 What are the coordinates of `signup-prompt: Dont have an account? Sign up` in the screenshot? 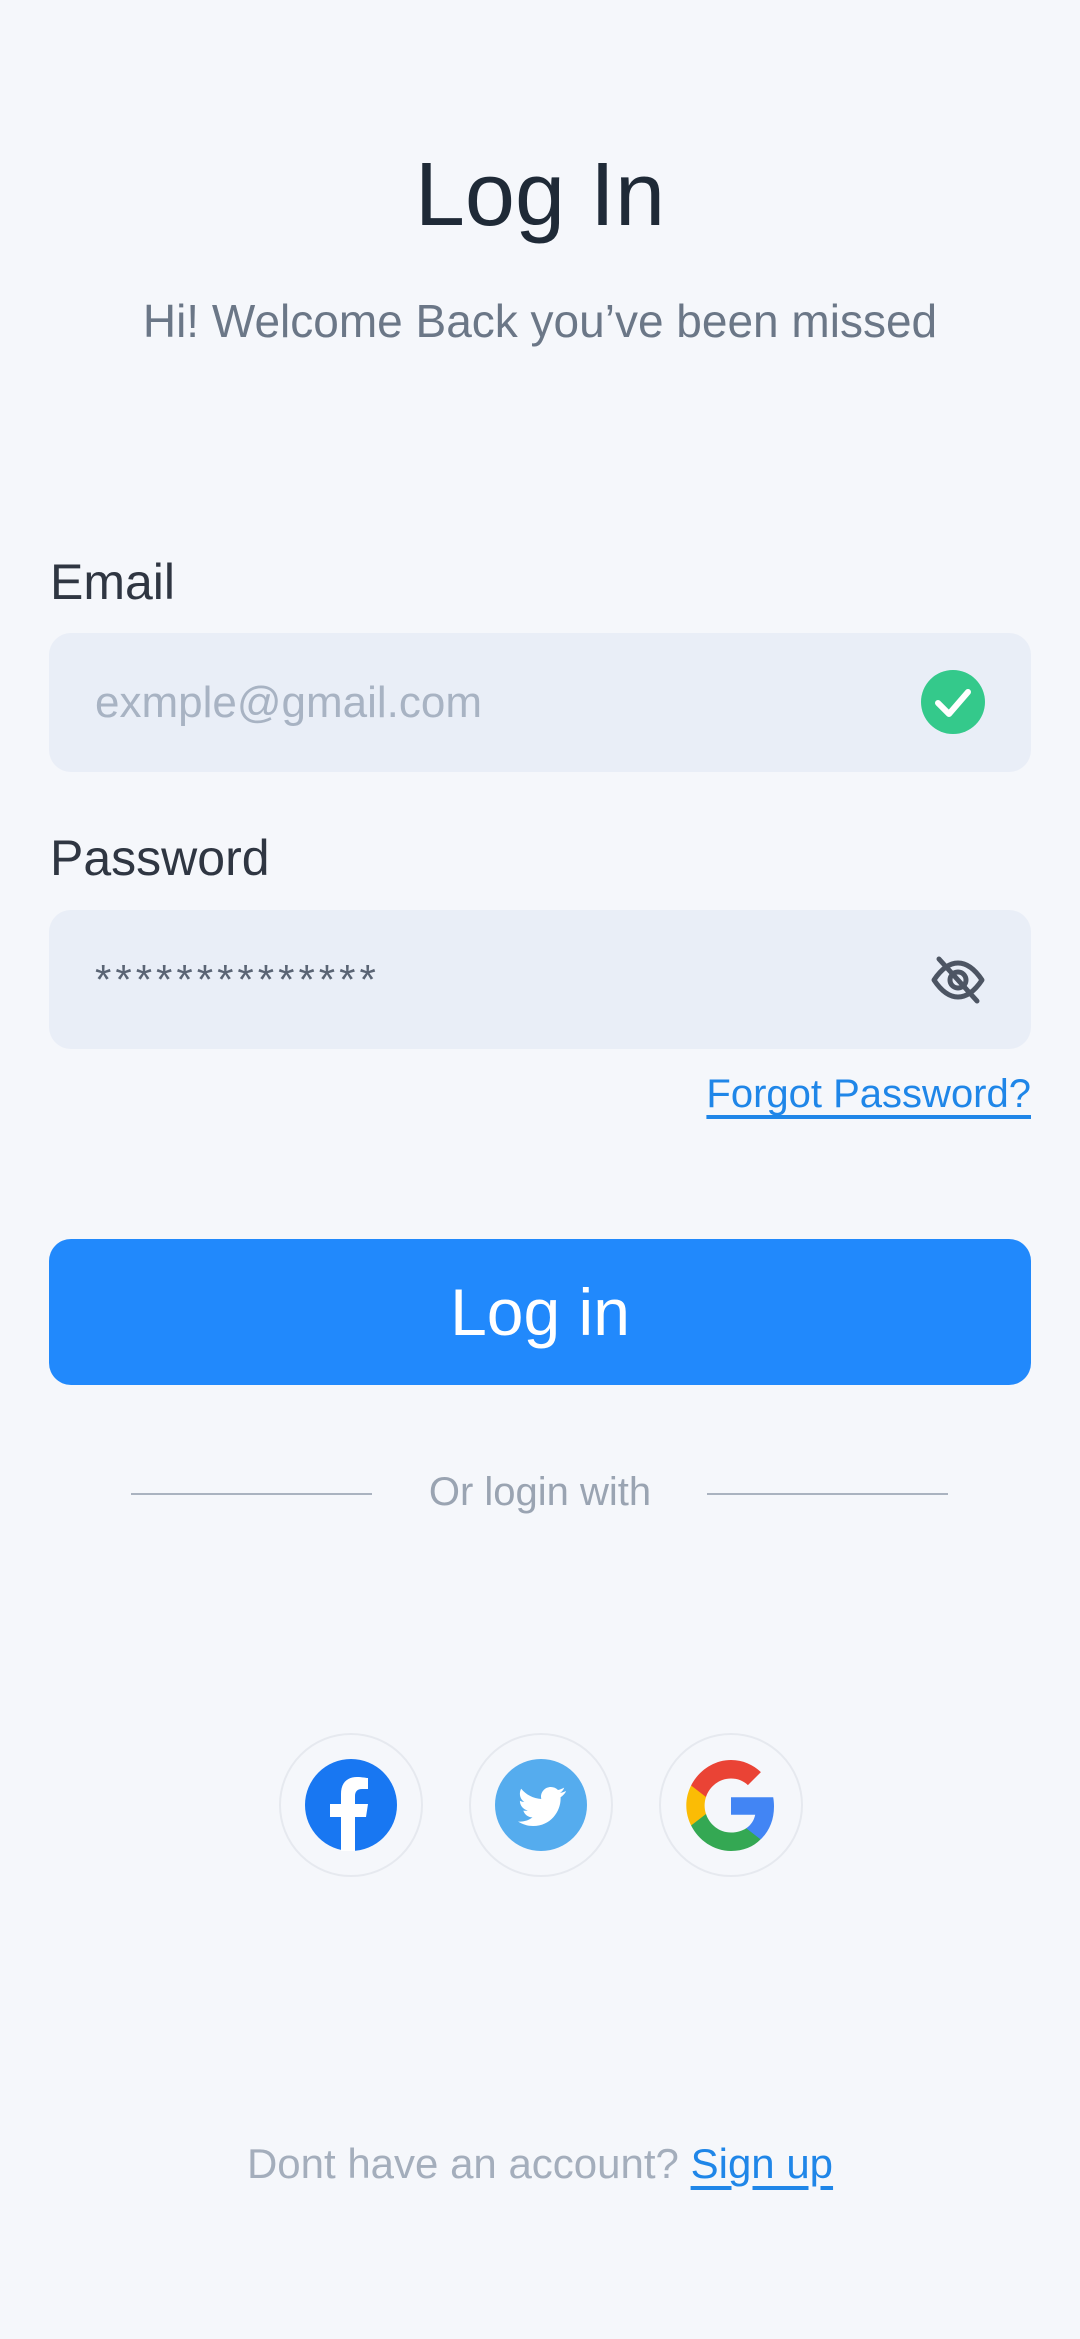 It's located at (540, 2164).